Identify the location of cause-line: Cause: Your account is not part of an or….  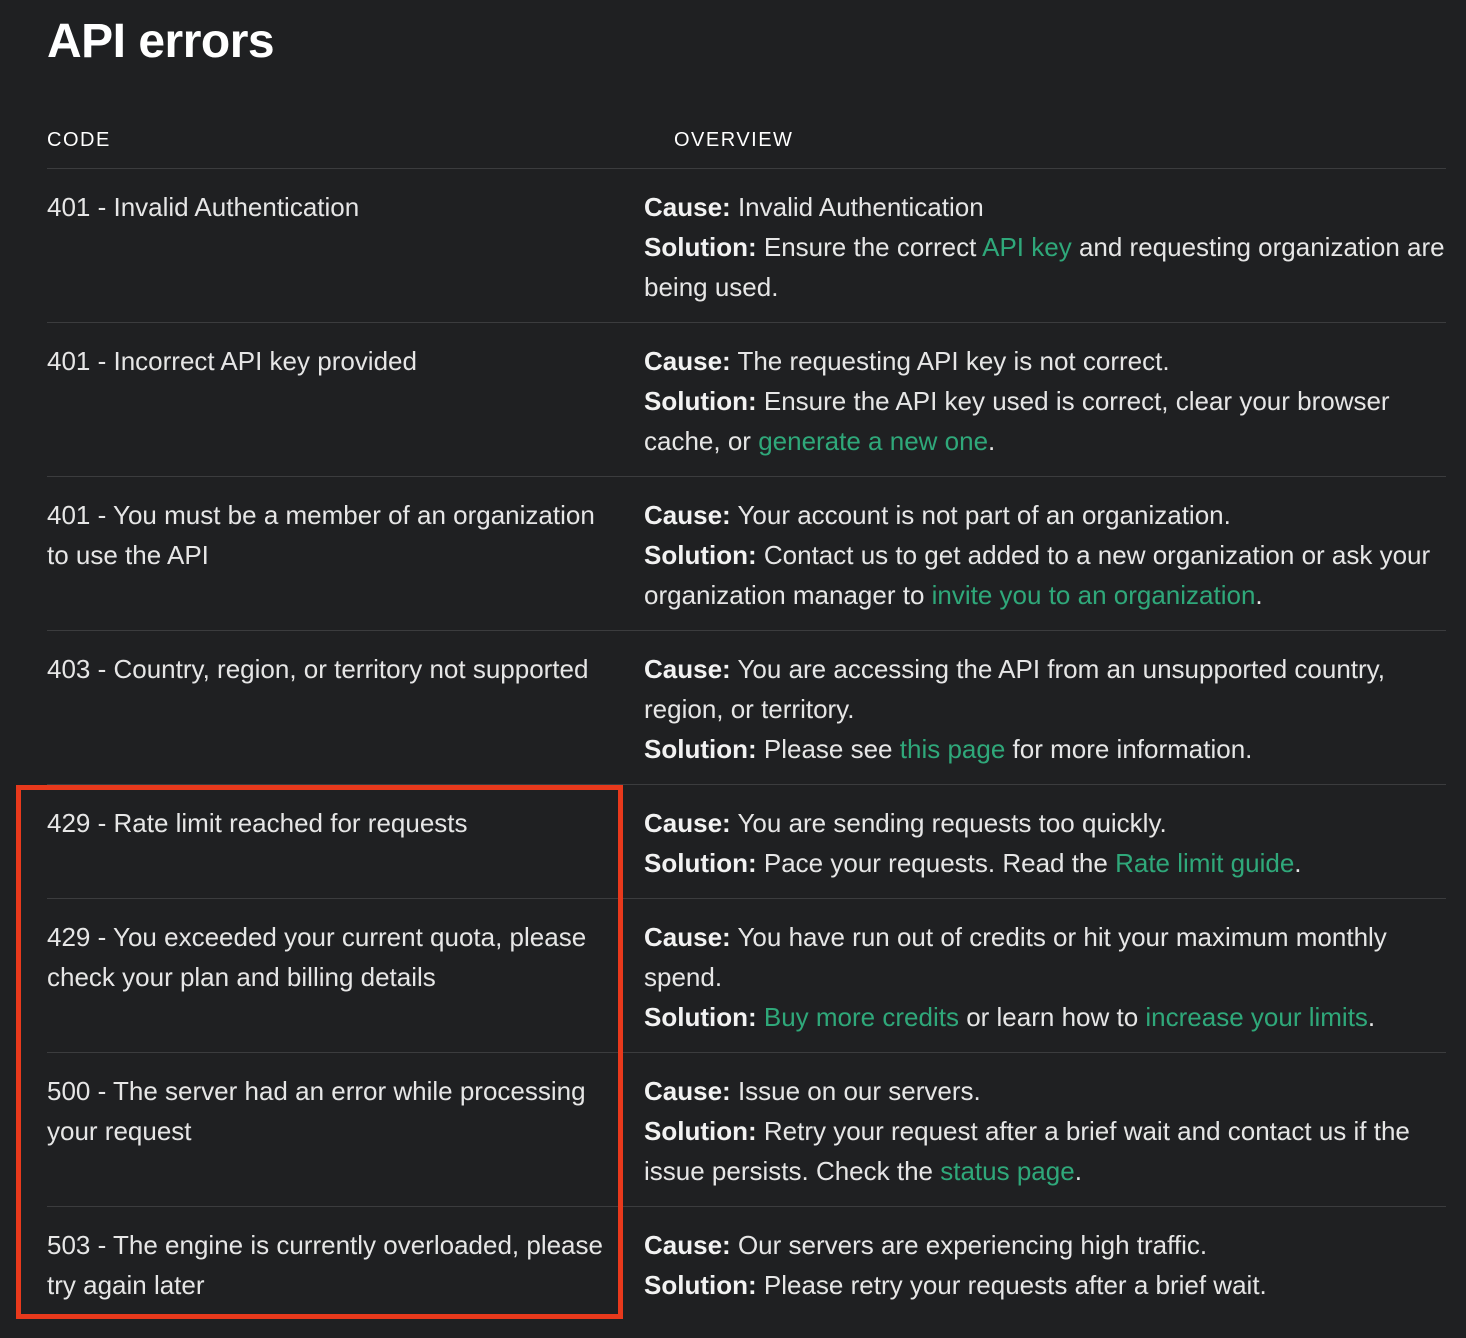
(1045, 515).